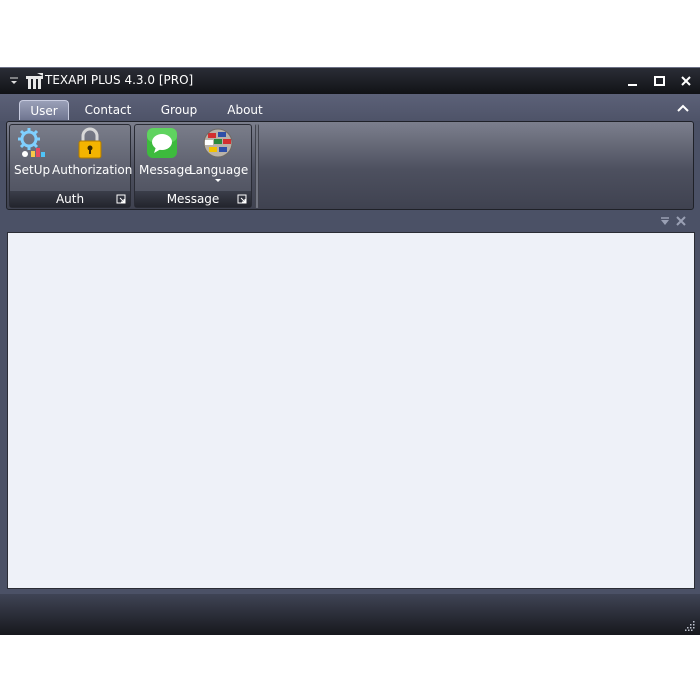  I want to click on authorization-label: Authorization, so click(92, 170).